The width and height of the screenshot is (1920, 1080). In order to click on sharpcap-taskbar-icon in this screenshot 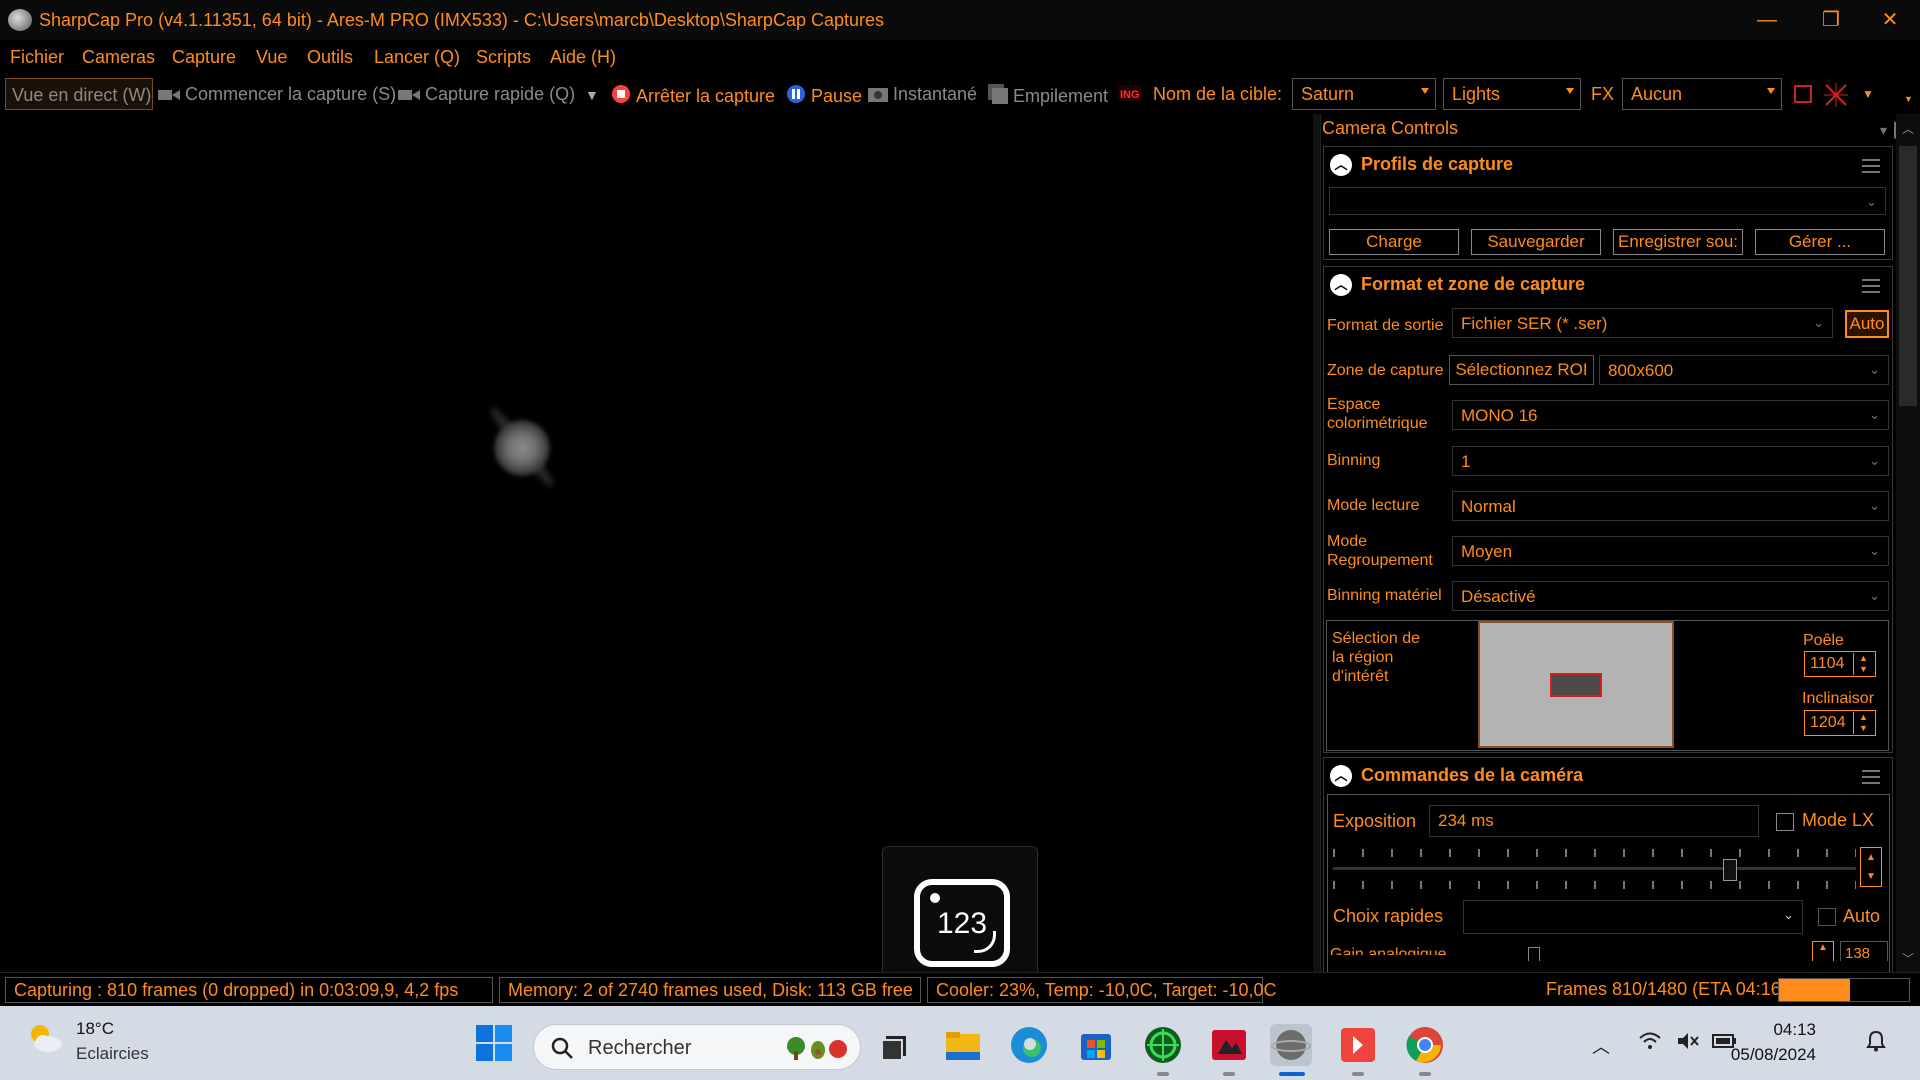, I will do `click(1291, 1045)`.